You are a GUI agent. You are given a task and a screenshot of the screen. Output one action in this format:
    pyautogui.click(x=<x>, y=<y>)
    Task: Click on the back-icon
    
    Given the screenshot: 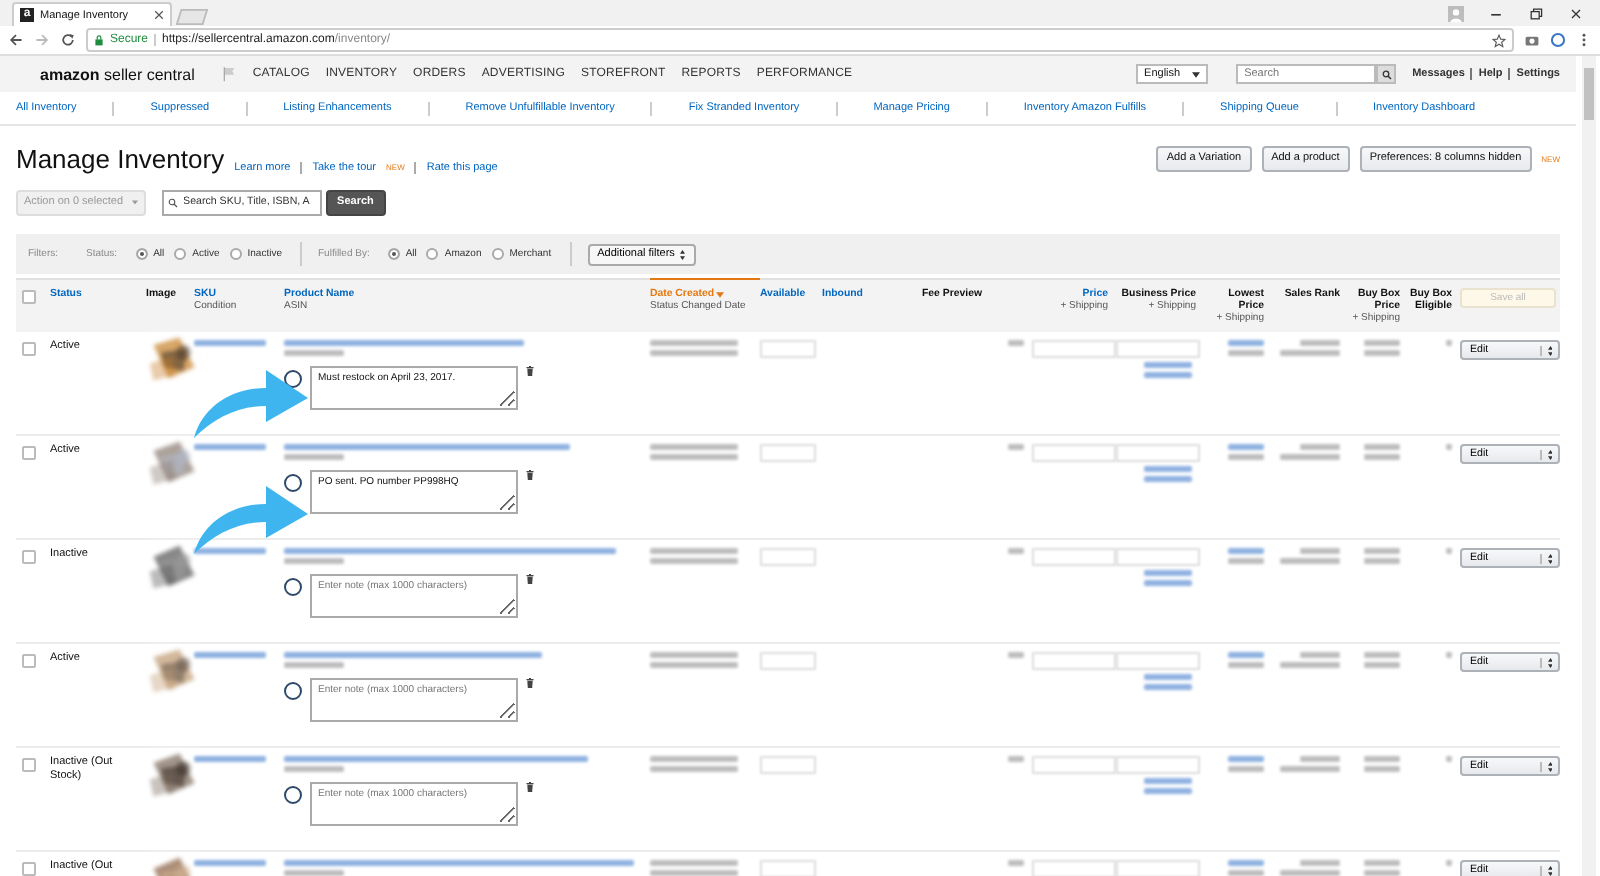 What is the action you would take?
    pyautogui.click(x=16, y=40)
    